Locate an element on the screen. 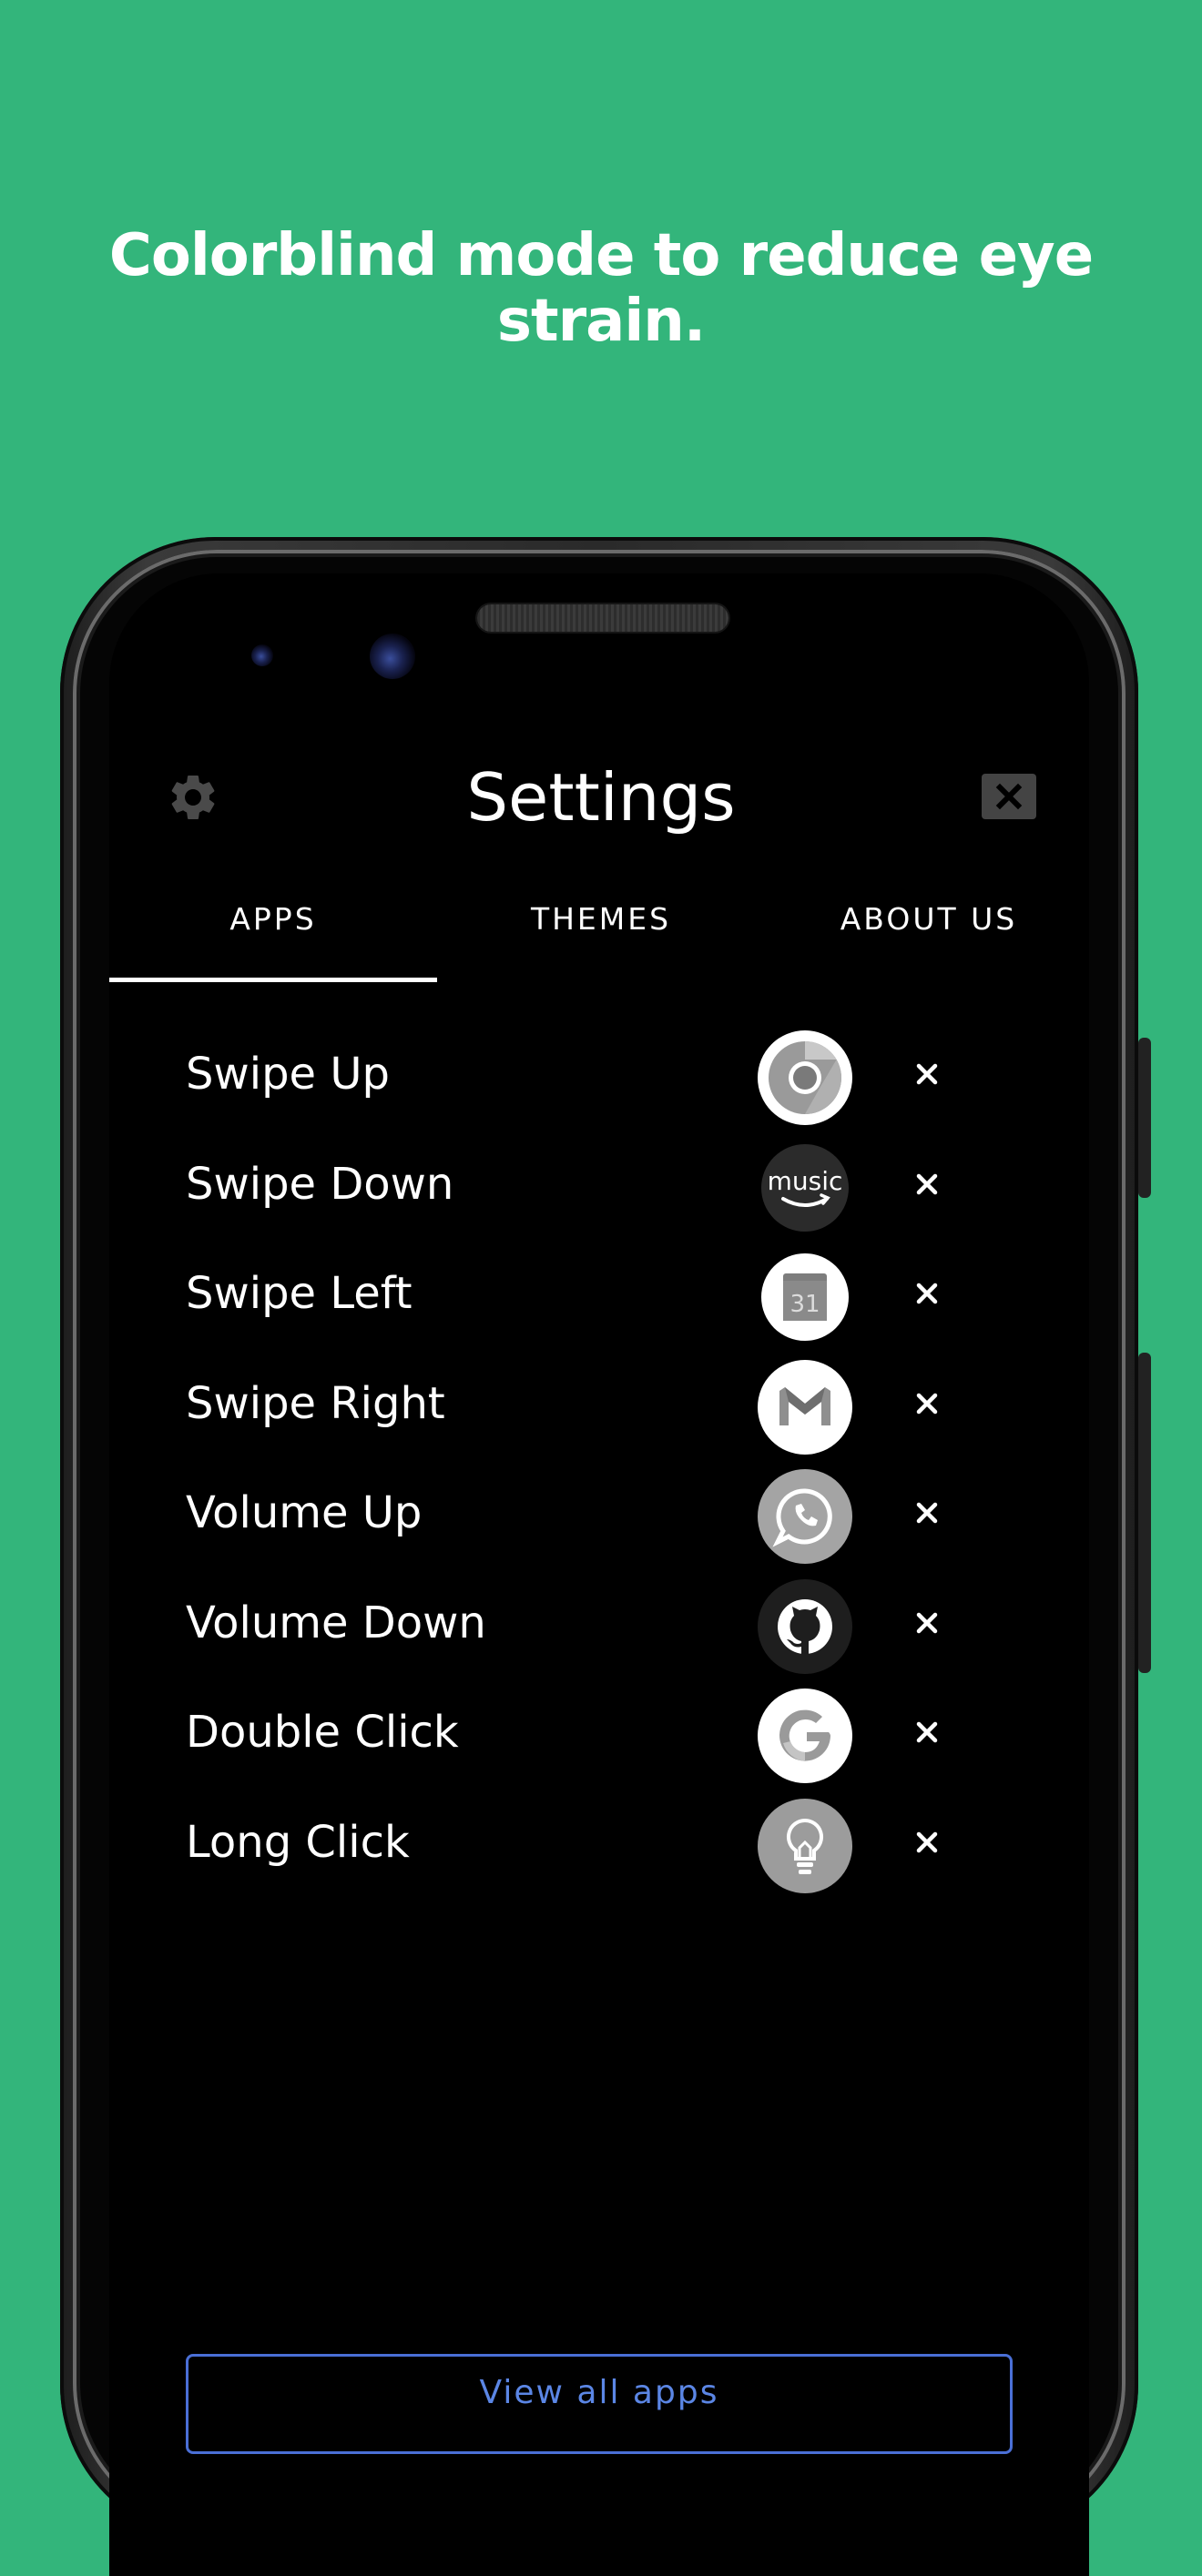 The width and height of the screenshot is (1202, 2576). gesture-label: Swipe Right is located at coordinates (315, 1403).